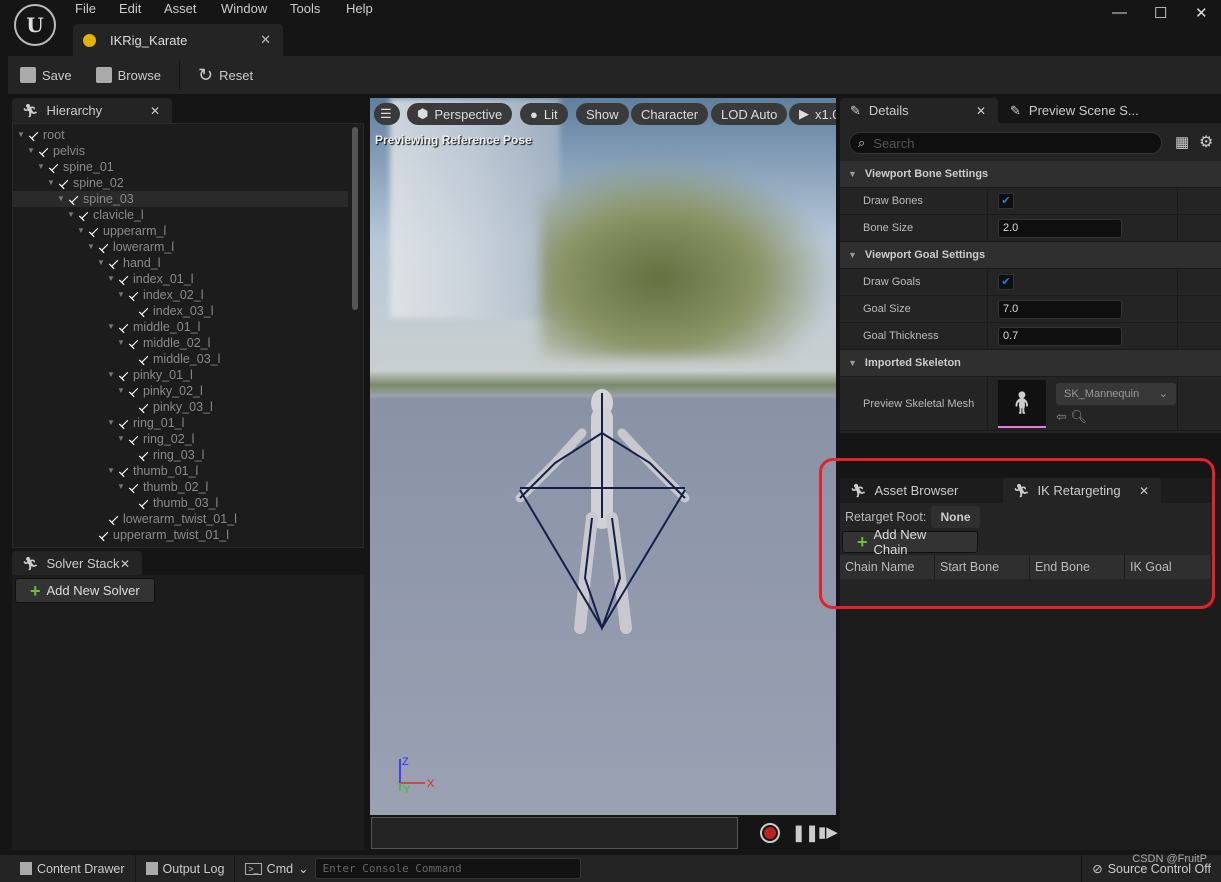 This screenshot has width=1221, height=882. What do you see at coordinates (1097, 869) in the screenshot?
I see `source-control-off-icon: ⊘` at bounding box center [1097, 869].